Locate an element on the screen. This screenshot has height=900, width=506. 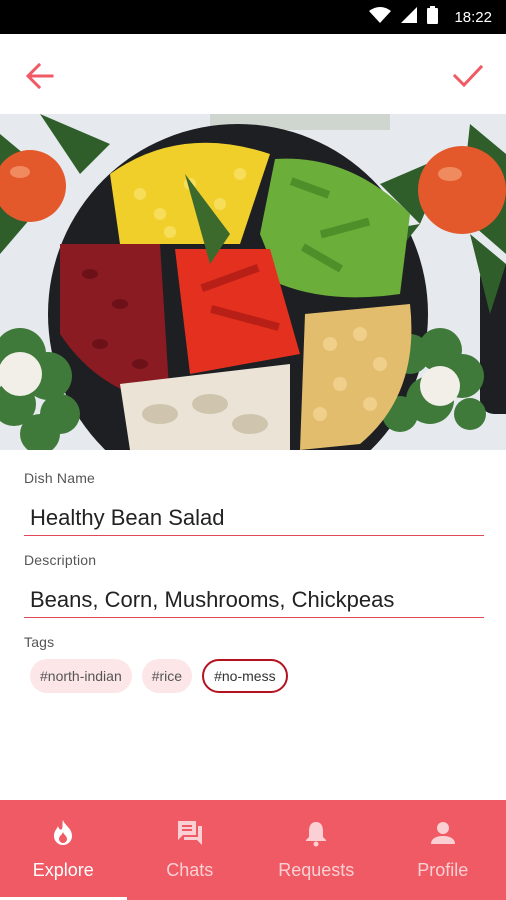
tag-chip-rice: #rice is located at coordinates (167, 676).